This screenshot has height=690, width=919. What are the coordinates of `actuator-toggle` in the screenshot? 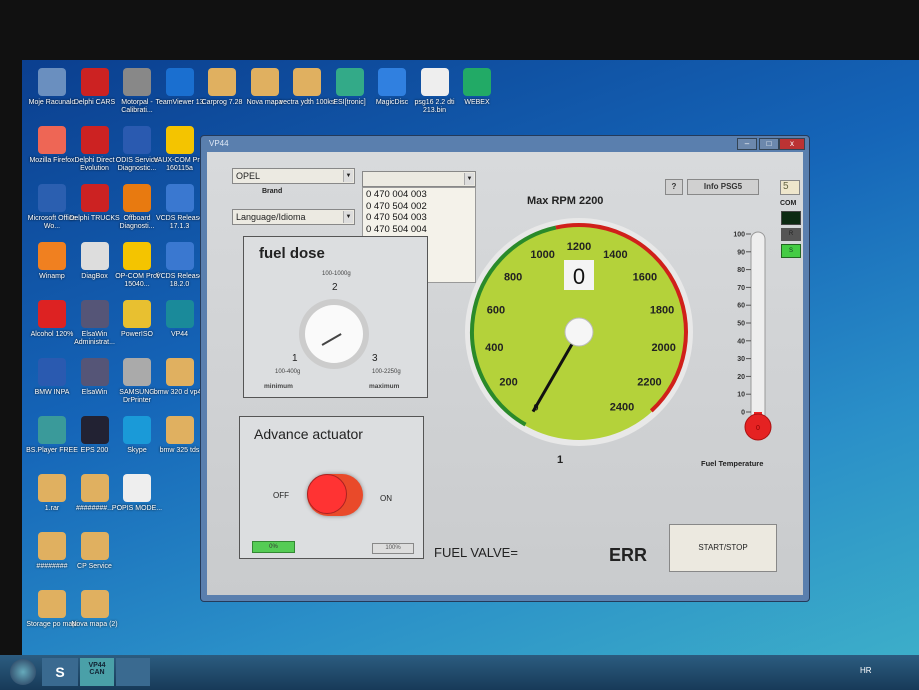 It's located at (335, 495).